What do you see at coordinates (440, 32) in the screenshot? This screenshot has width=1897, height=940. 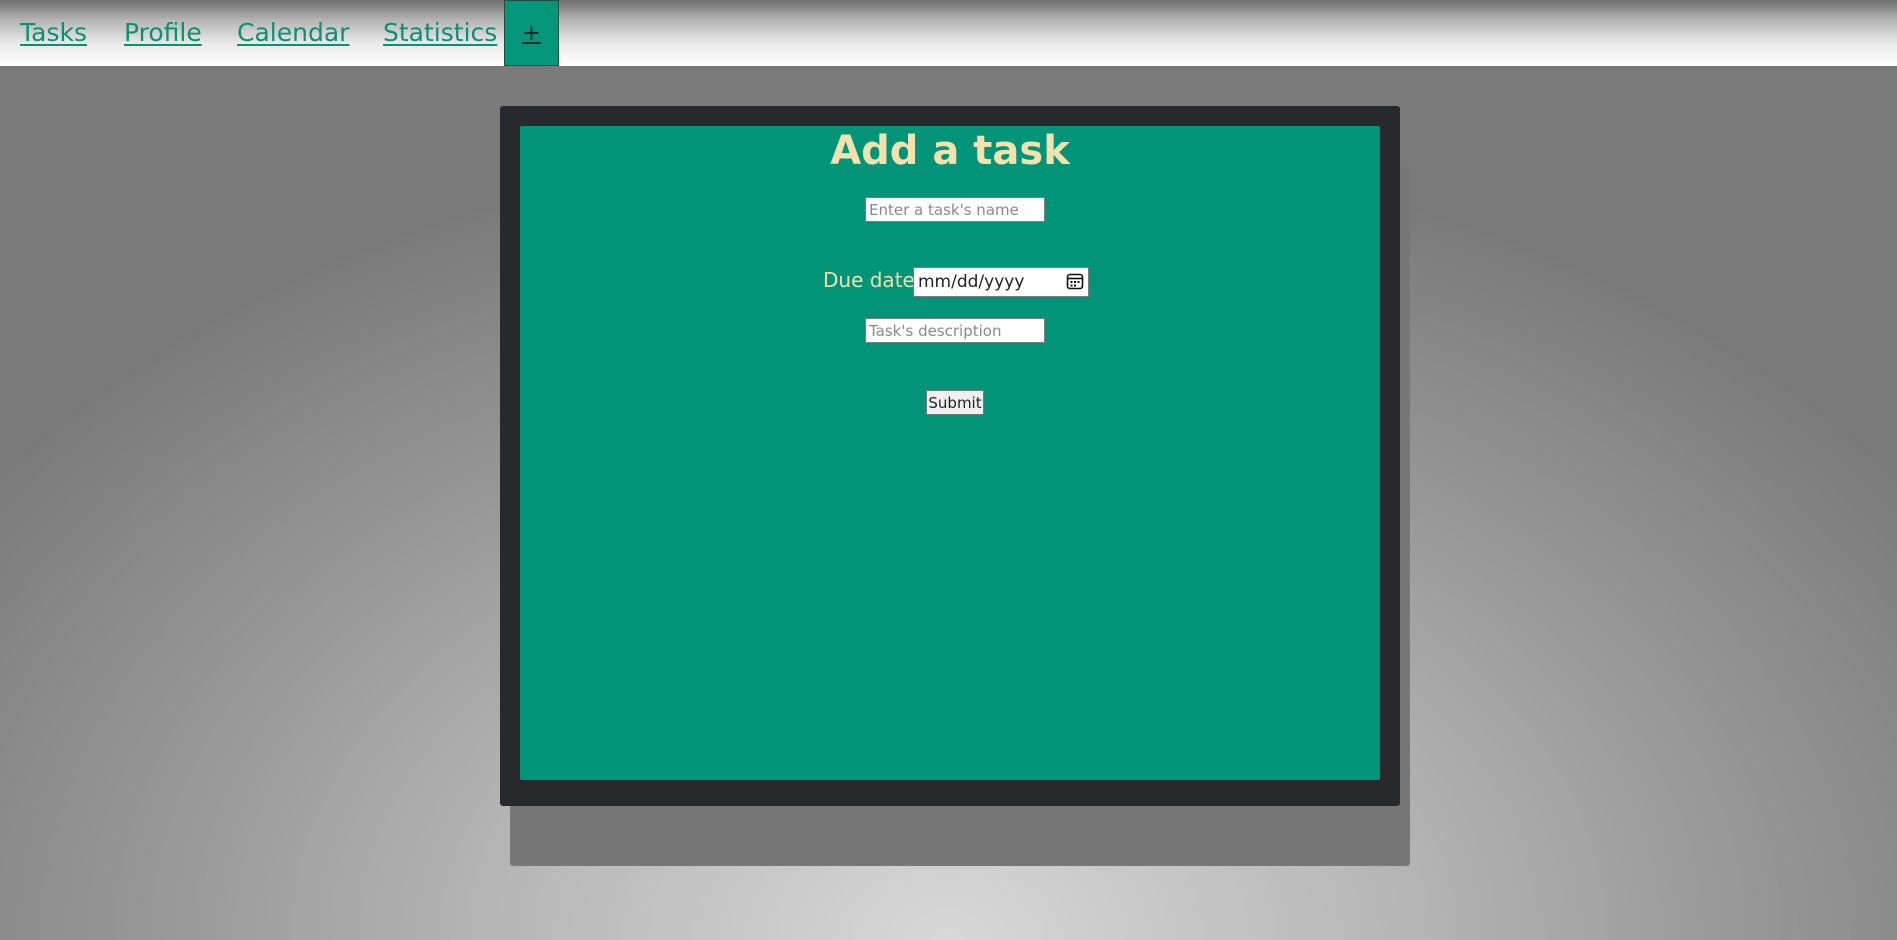 I see `nav-link-statistics: Statistics` at bounding box center [440, 32].